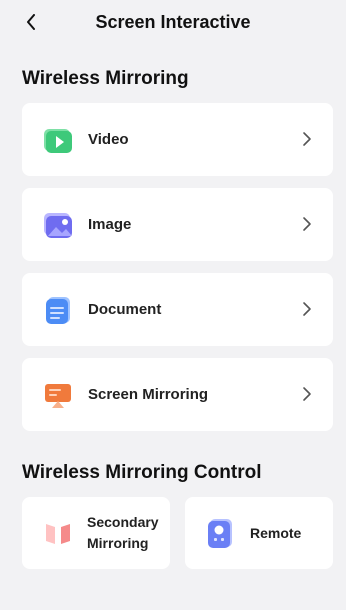  Describe the element at coordinates (105, 78) in the screenshot. I see `section-title-wireless-mirroring: Wireless Mirroring` at that location.